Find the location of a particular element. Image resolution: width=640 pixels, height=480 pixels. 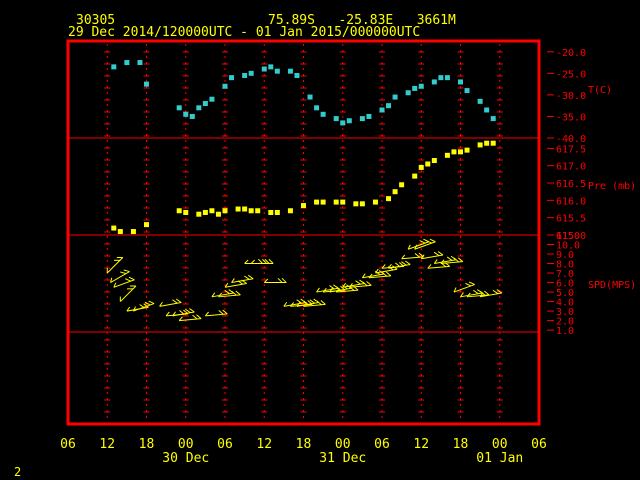

date-label: 31 Dec is located at coordinates (342, 458).